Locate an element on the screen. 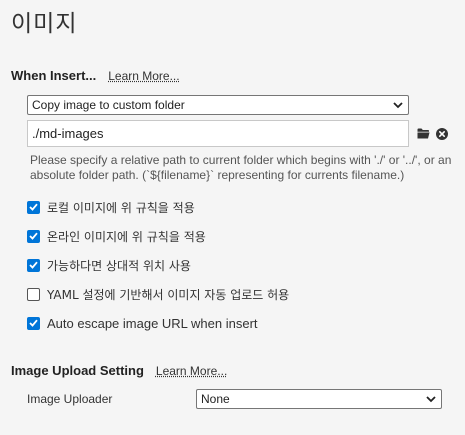  page-title: 이미지 is located at coordinates (44, 24).